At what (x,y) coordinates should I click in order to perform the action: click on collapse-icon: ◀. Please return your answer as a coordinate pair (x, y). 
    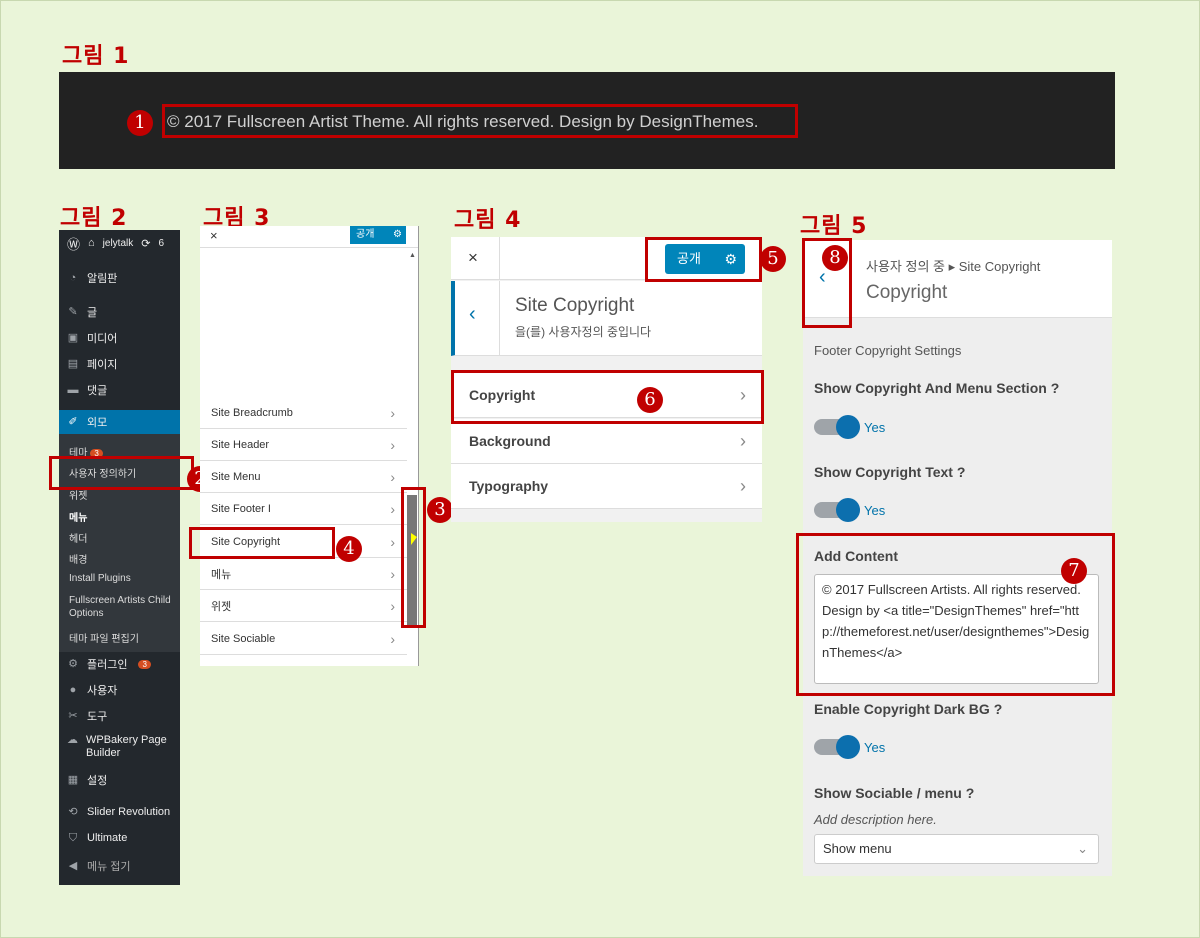
    Looking at the image, I should click on (73, 866).